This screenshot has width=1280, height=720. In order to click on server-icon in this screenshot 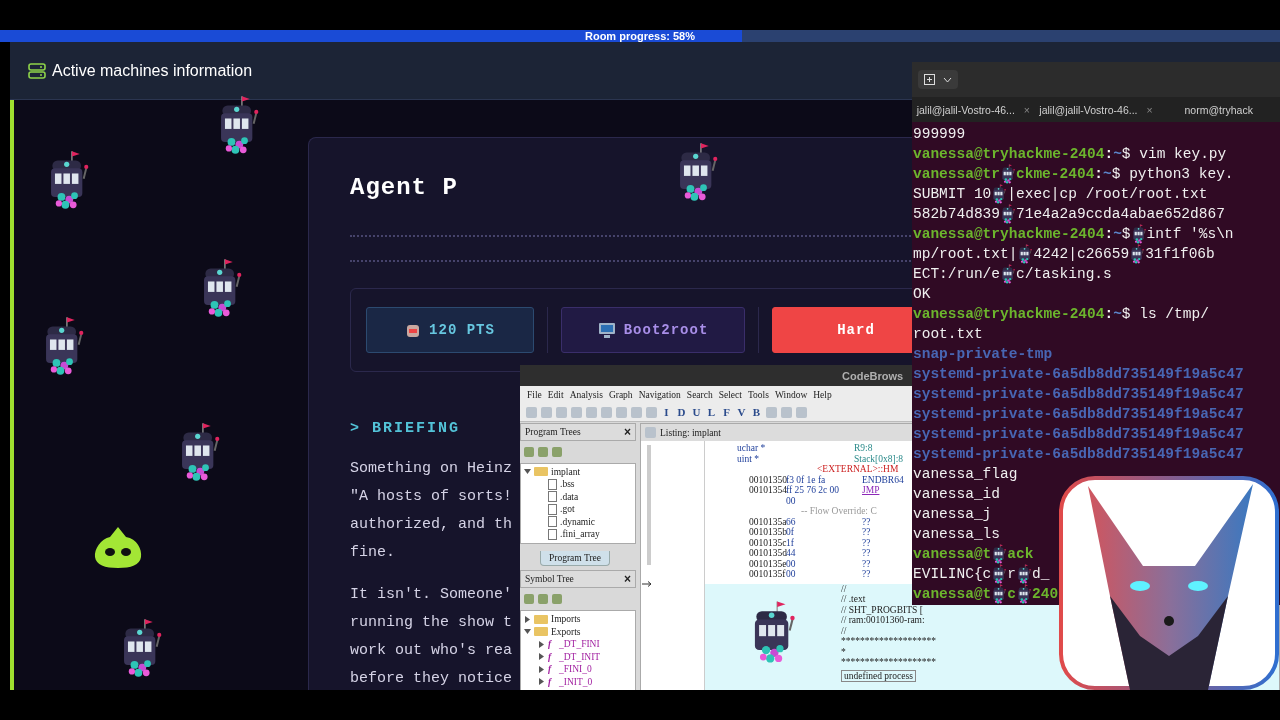, I will do `click(37, 70)`.